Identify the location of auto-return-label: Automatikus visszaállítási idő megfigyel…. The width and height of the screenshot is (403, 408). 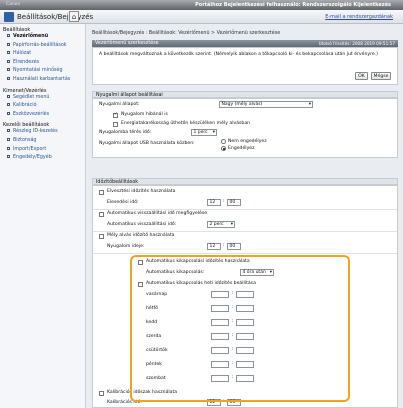
(157, 213).